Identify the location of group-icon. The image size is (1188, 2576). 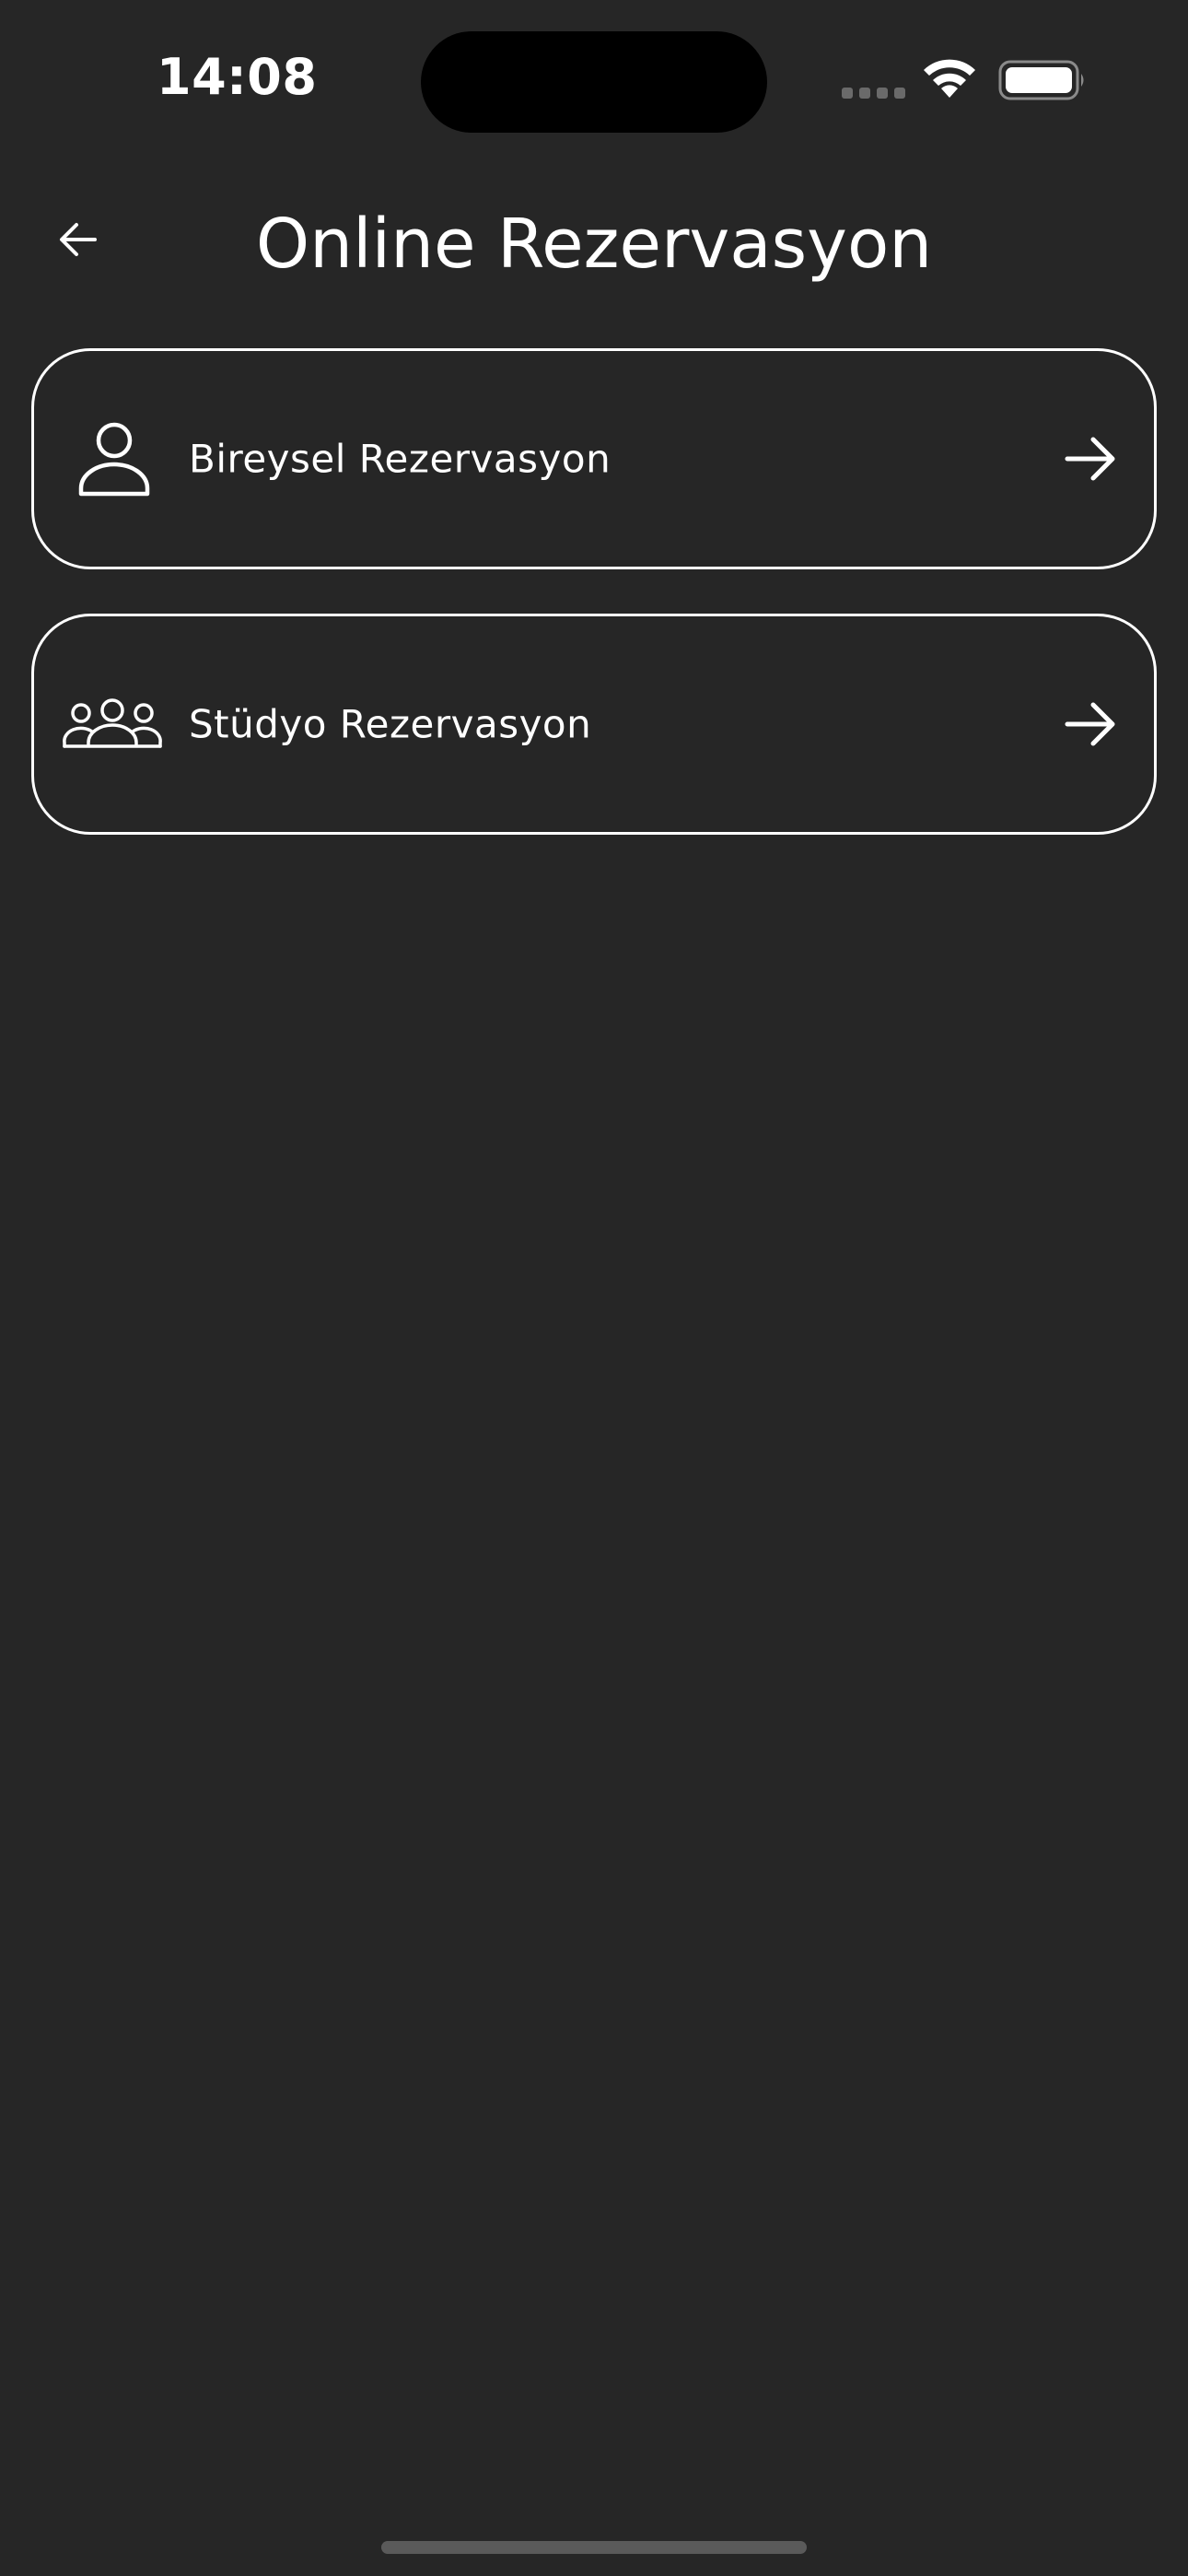
(112, 724).